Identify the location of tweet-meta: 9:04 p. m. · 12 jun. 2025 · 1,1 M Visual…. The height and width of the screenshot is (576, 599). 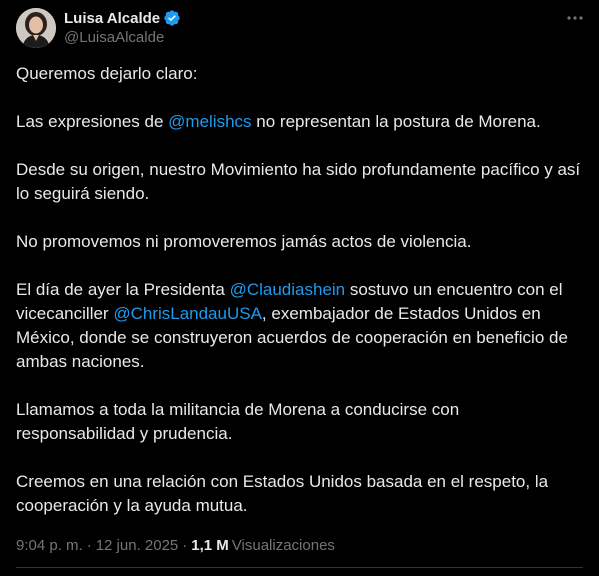
(175, 546).